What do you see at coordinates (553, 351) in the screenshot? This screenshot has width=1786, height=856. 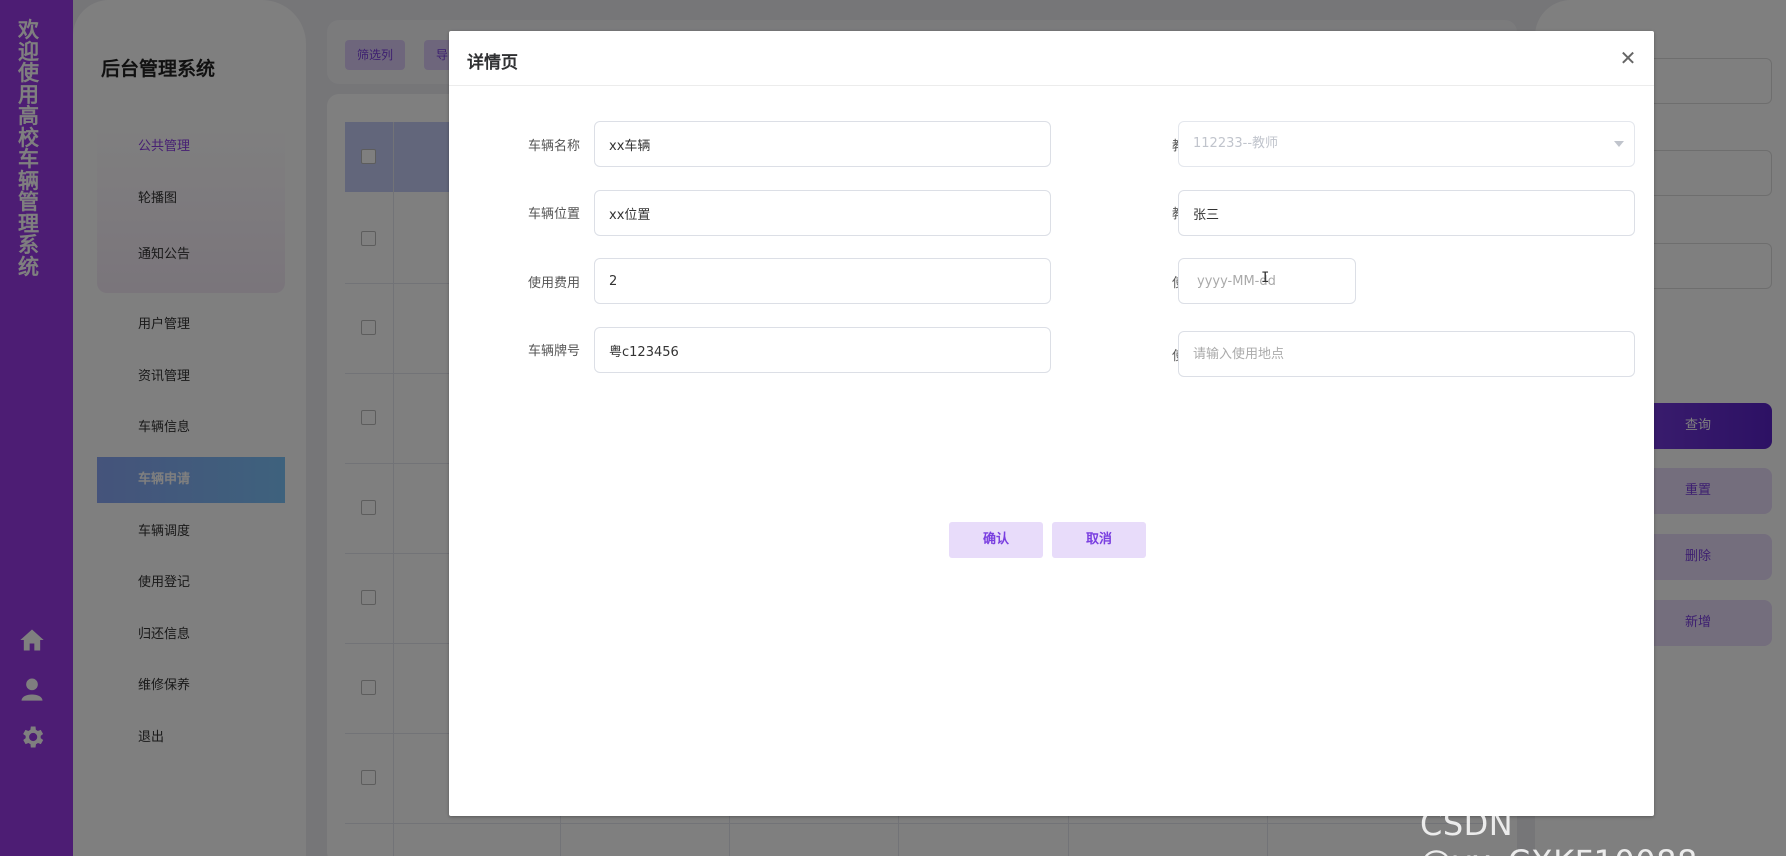 I see `plate-number-label: 车辆牌号` at bounding box center [553, 351].